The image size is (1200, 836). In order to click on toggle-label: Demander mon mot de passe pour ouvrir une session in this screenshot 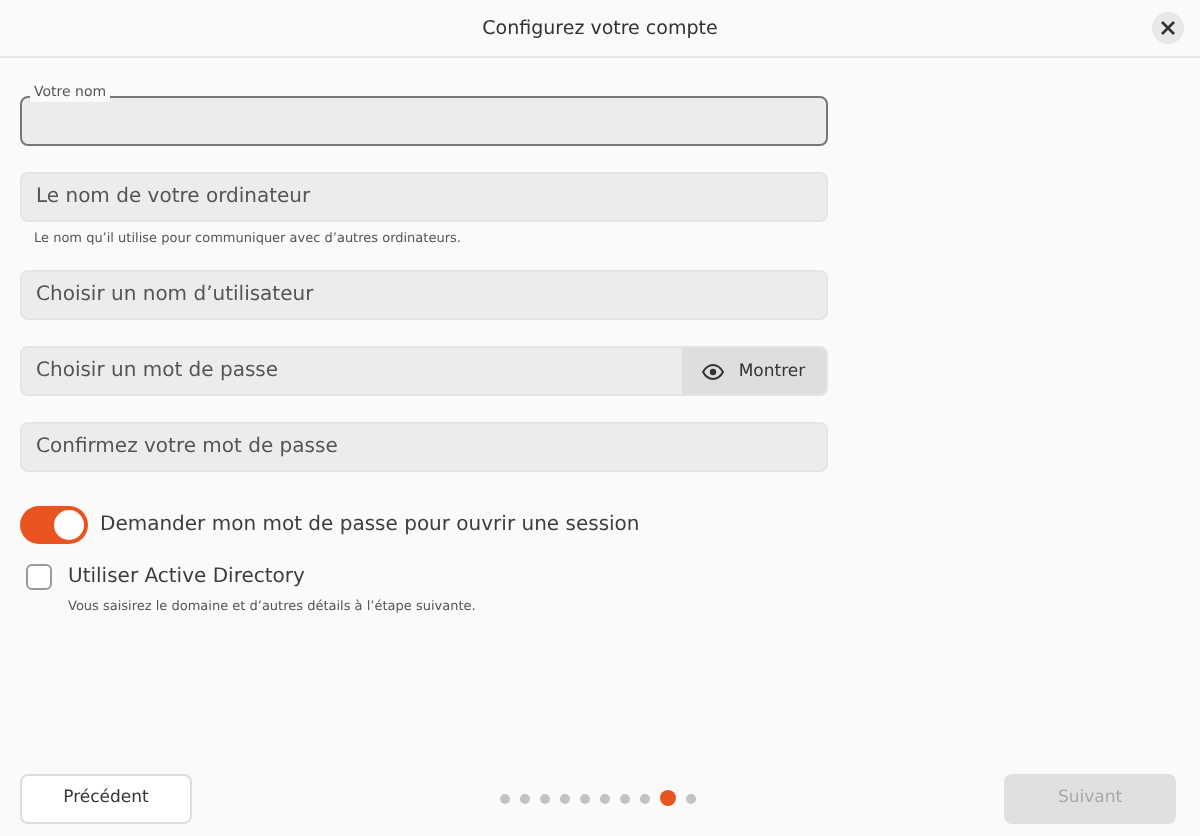, I will do `click(370, 524)`.